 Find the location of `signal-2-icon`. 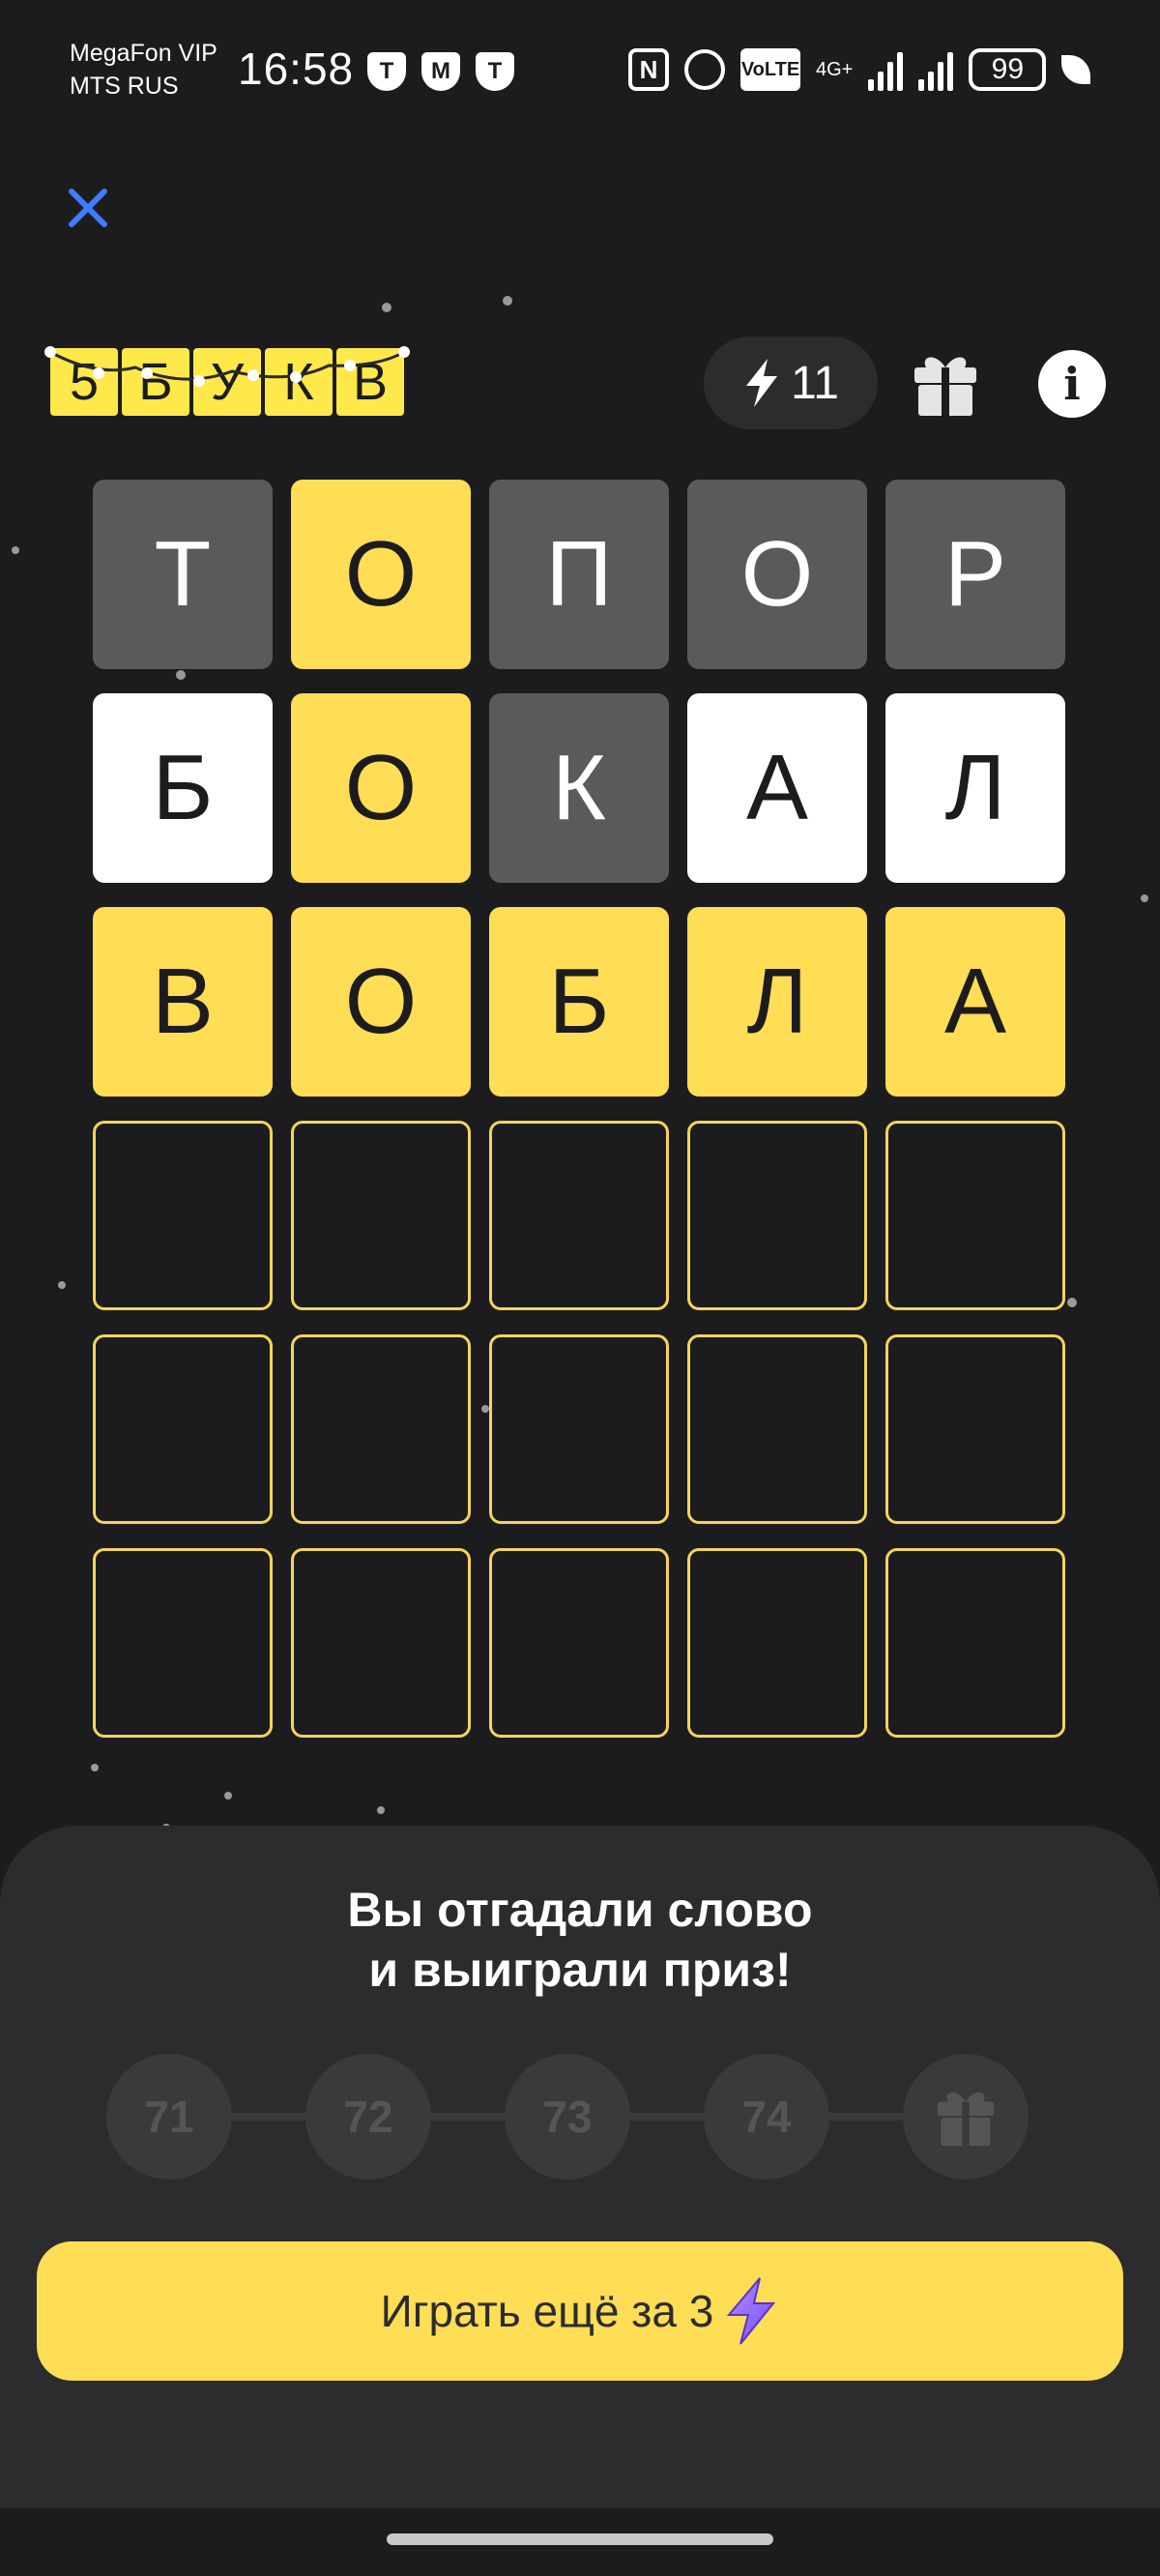

signal-2-icon is located at coordinates (936, 69).